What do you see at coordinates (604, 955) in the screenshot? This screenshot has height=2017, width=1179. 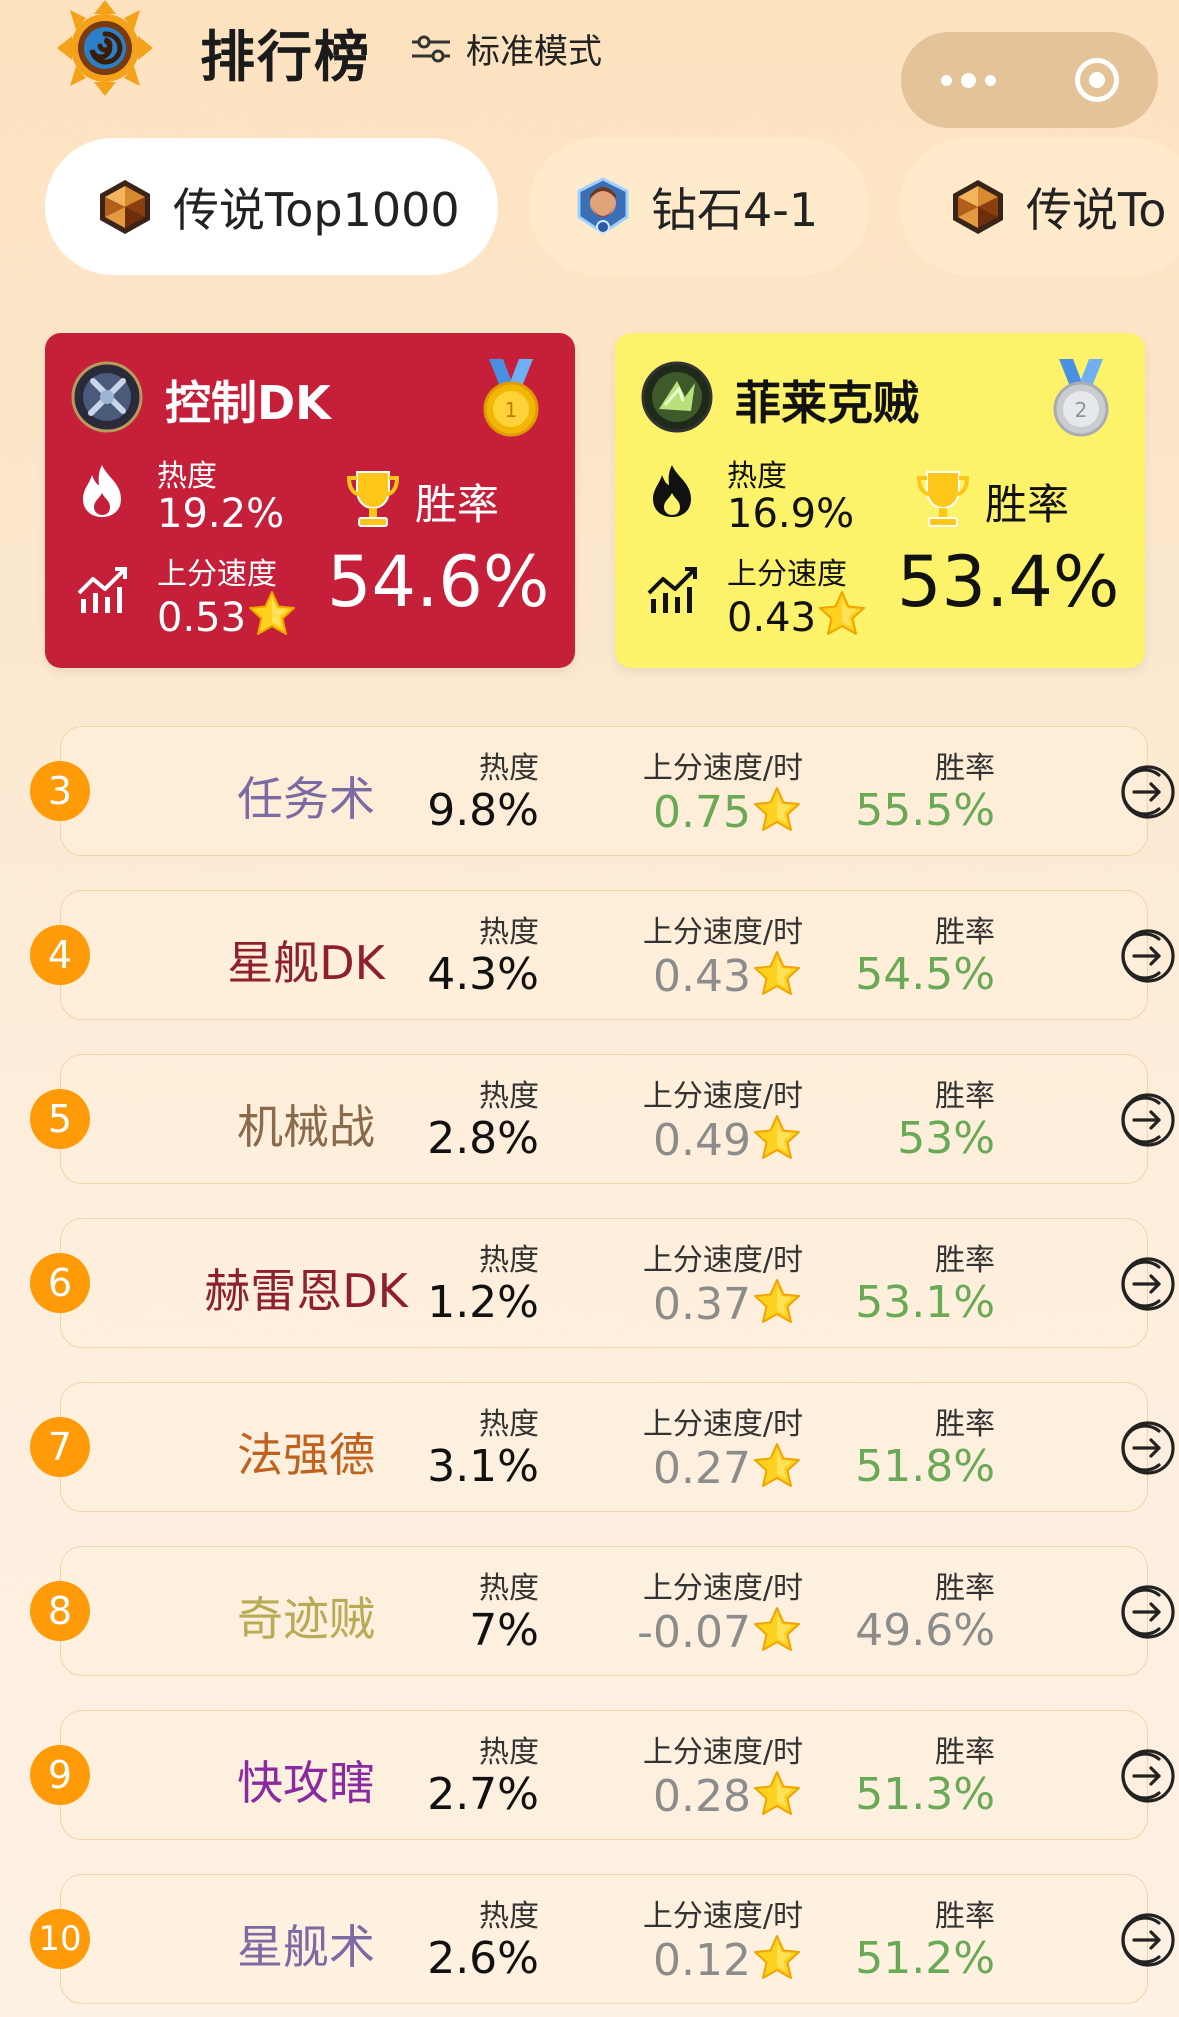 I see `deck-row: 星舰DK 热度 4.3% 上分速度/时 0.43 胜率 54.5%` at bounding box center [604, 955].